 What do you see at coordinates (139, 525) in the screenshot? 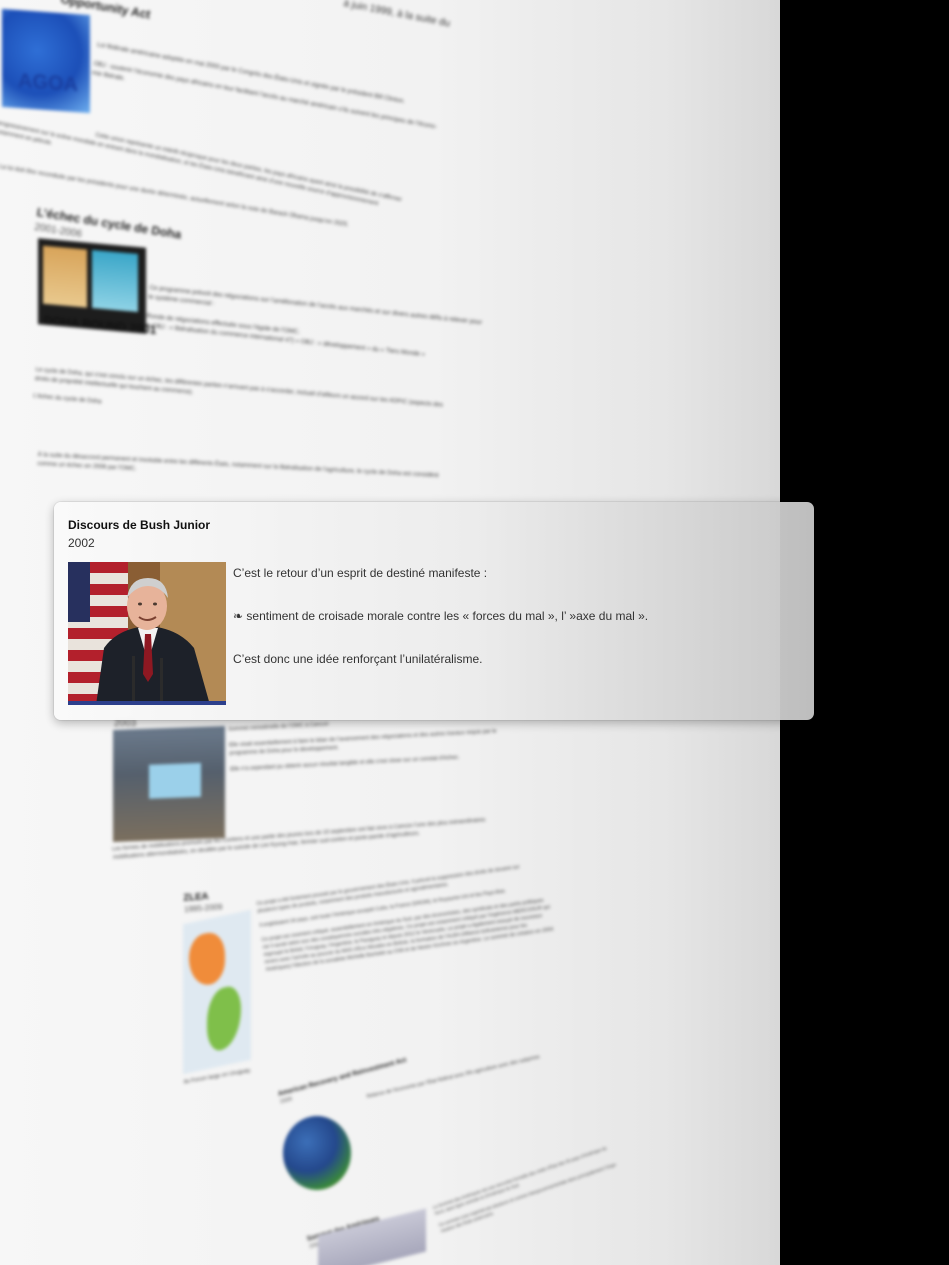
I see `popup-title: Discours de Bush Junior` at bounding box center [139, 525].